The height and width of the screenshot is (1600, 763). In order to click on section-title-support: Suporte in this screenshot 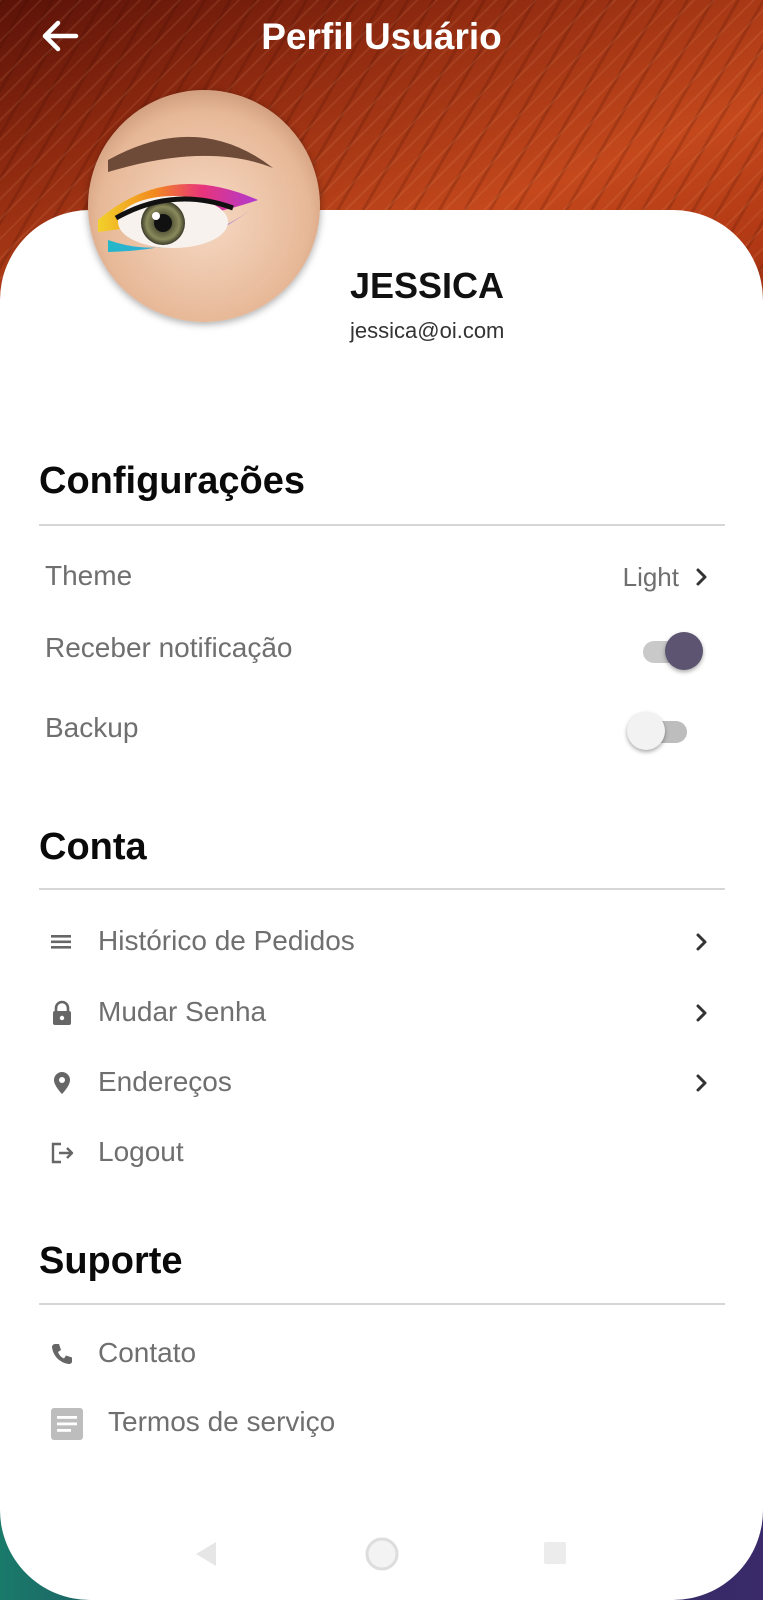, I will do `click(111, 1261)`.